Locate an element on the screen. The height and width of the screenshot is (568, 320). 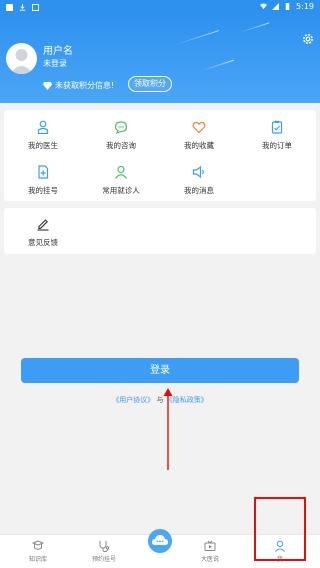
user-agreement-link: 《用户协议》 is located at coordinates (133, 400).